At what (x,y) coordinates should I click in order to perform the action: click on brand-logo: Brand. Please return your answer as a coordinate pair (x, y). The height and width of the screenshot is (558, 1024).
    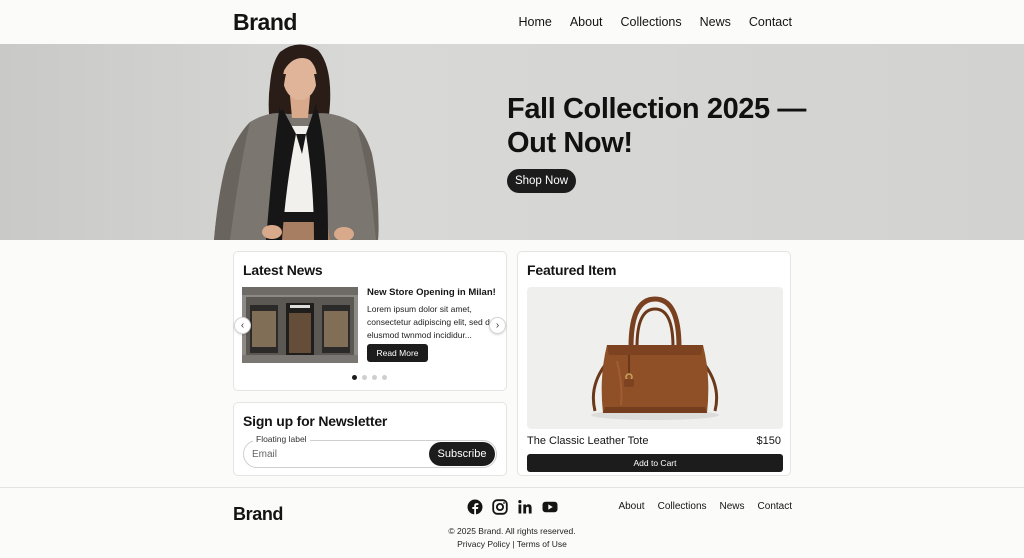
    Looking at the image, I should click on (265, 22).